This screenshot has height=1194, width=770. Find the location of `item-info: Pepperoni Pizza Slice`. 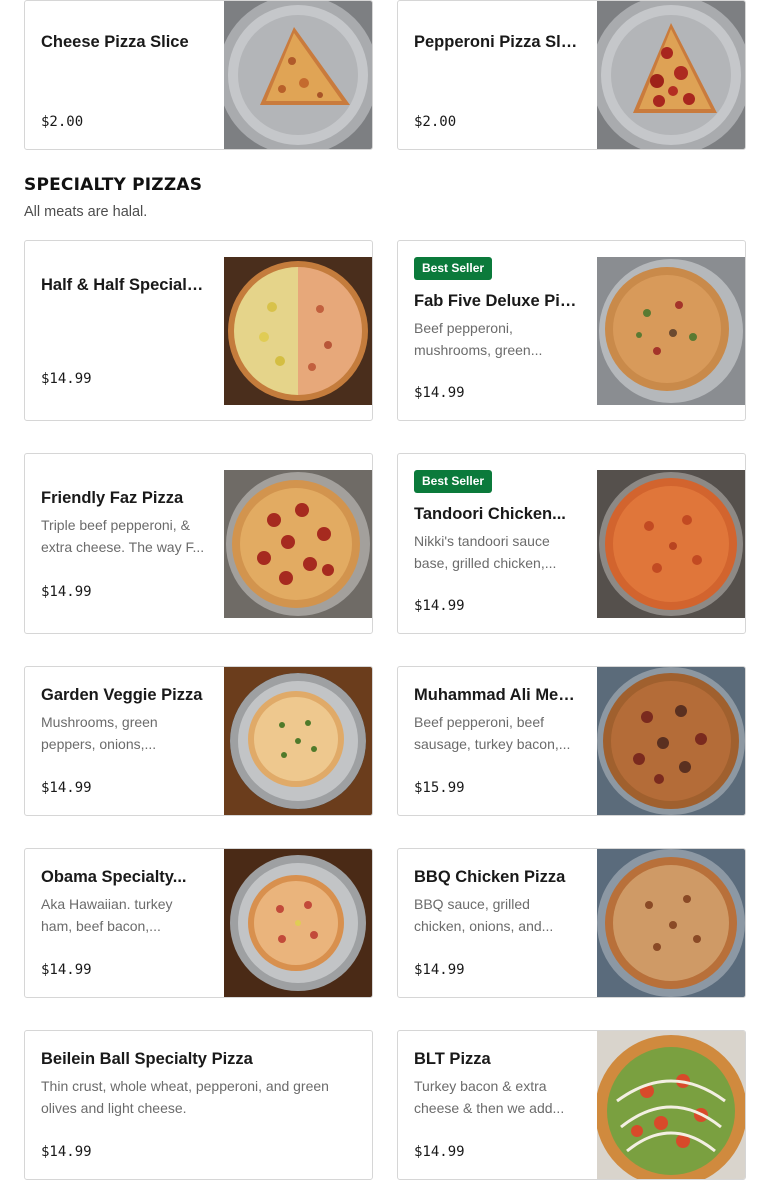

item-info: Pepperoni Pizza Slice is located at coordinates (497, 35).